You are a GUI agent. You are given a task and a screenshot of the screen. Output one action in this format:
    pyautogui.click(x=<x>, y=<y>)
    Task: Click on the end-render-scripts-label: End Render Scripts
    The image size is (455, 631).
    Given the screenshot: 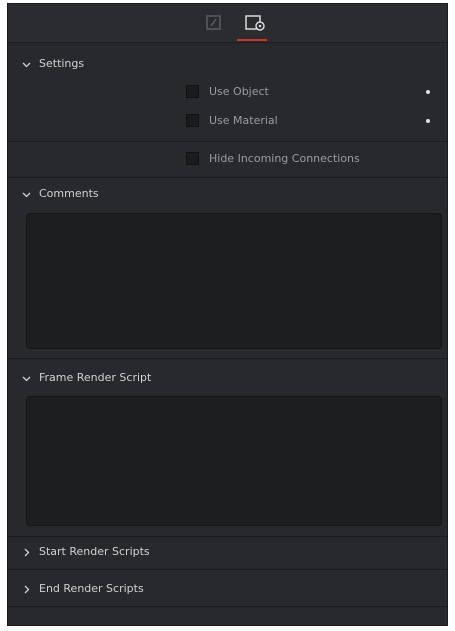 What is the action you would take?
    pyautogui.click(x=91, y=588)
    